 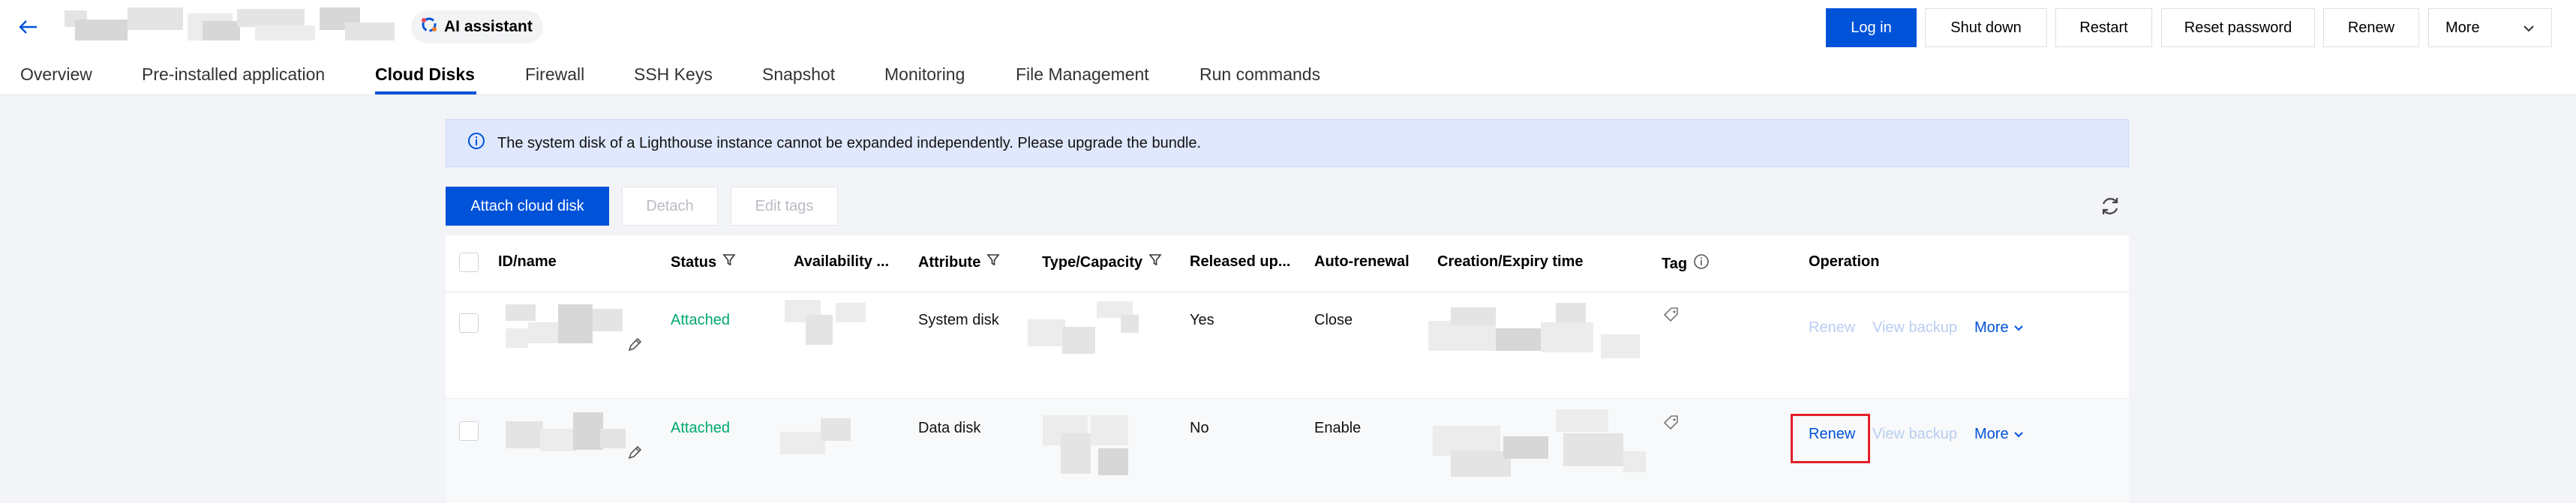 I want to click on detach-button: Detach, so click(x=670, y=206).